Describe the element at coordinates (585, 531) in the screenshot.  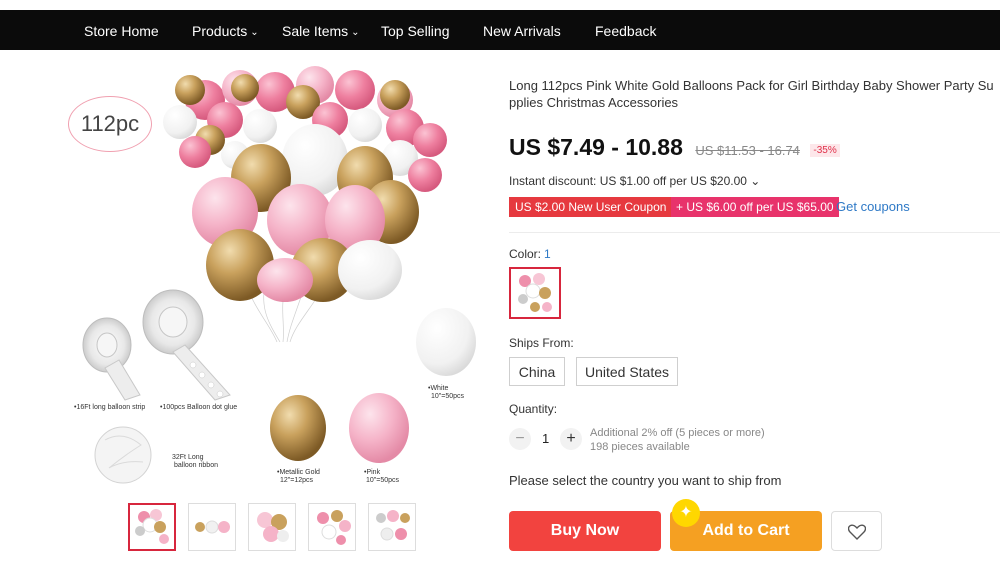
I see `buy-now-button: Buy Now` at that location.